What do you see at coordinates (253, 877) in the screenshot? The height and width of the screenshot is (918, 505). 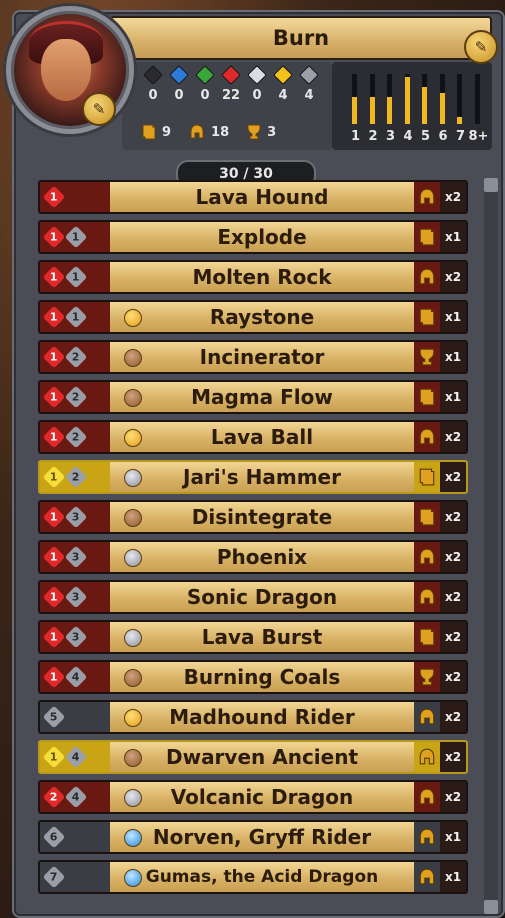 I see `card-row: 7 Gumas, the Acid Dragon x1` at bounding box center [253, 877].